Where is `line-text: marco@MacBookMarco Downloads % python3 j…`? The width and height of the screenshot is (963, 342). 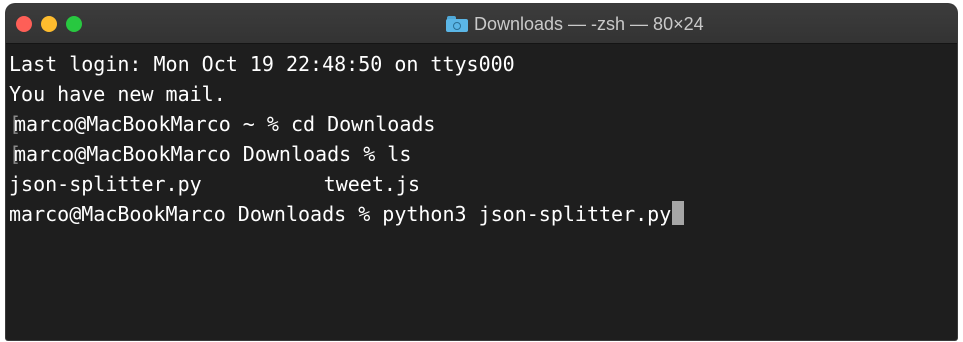
line-text: marco@MacBookMarco Downloads % python3 j… is located at coordinates (340, 214).